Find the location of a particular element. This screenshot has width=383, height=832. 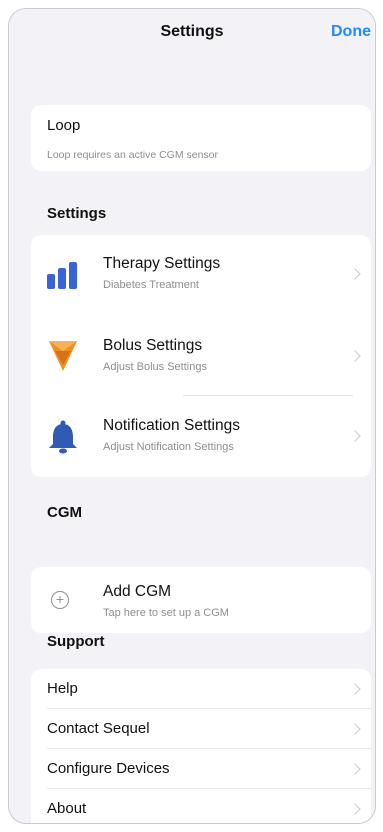

about-label: About is located at coordinates (67, 808).